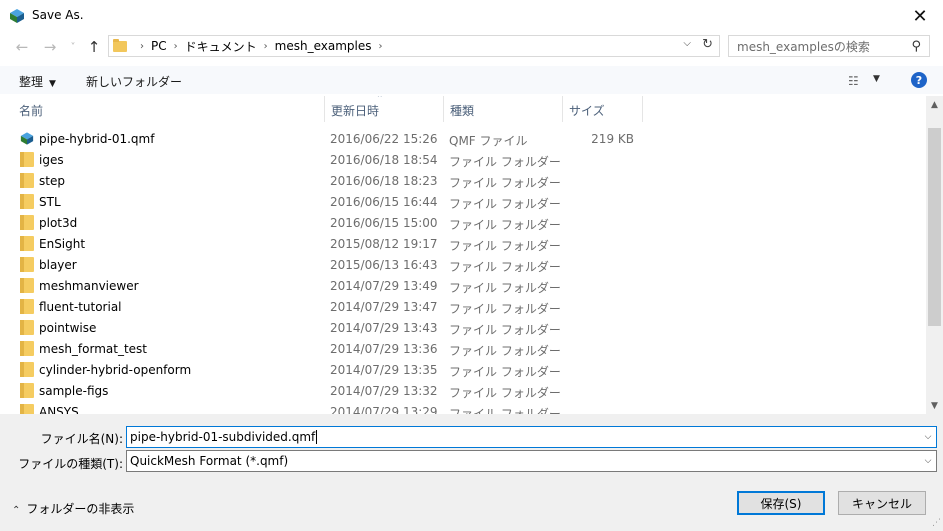 Image resolution: width=943 pixels, height=531 pixels. I want to click on scrollbar-thumb, so click(934, 227).